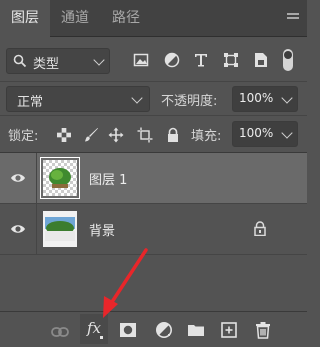  What do you see at coordinates (20, 61) in the screenshot?
I see `search-icon` at bounding box center [20, 61].